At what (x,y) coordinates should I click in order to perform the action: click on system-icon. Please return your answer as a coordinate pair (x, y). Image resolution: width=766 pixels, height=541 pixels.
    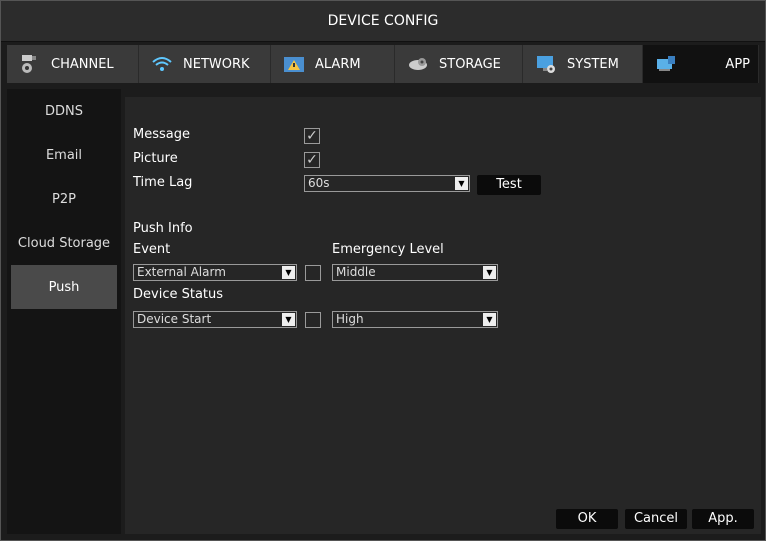
    Looking at the image, I should click on (546, 64).